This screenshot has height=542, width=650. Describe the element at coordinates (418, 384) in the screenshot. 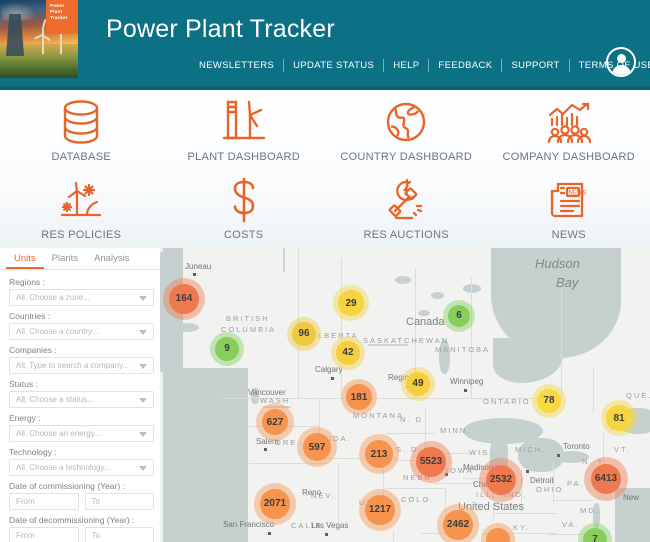

I see `cluster-marker: 49` at that location.